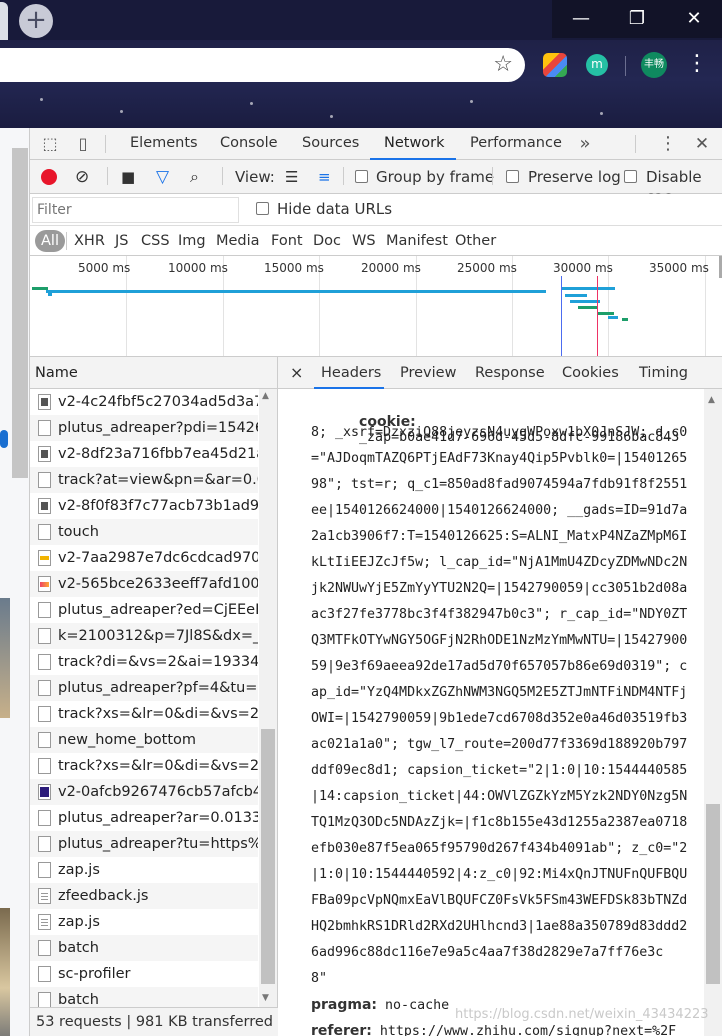 The height and width of the screenshot is (1036, 722). Describe the element at coordinates (702, 144) in the screenshot. I see `close-devtools-icon: ✕` at that location.